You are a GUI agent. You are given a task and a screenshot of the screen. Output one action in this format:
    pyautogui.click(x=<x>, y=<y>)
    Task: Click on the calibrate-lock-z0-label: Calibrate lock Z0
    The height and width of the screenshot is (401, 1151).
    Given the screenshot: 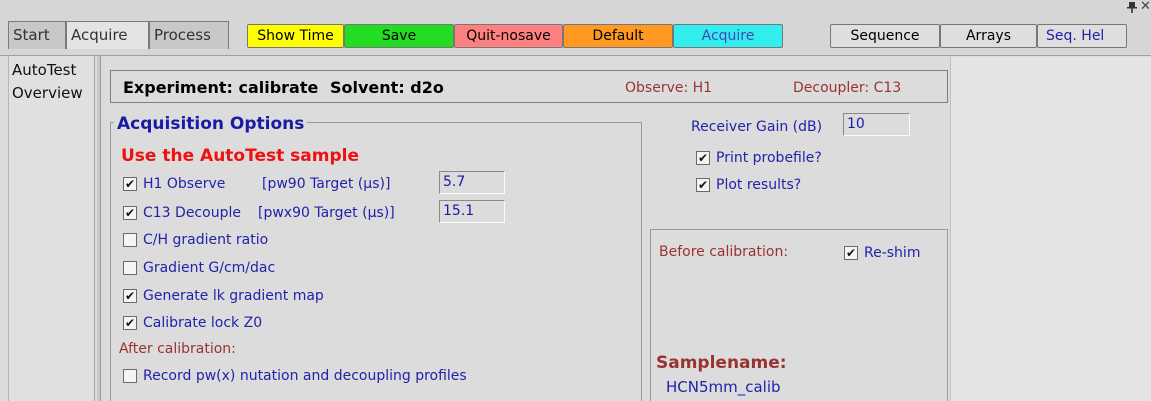 What is the action you would take?
    pyautogui.click(x=203, y=323)
    